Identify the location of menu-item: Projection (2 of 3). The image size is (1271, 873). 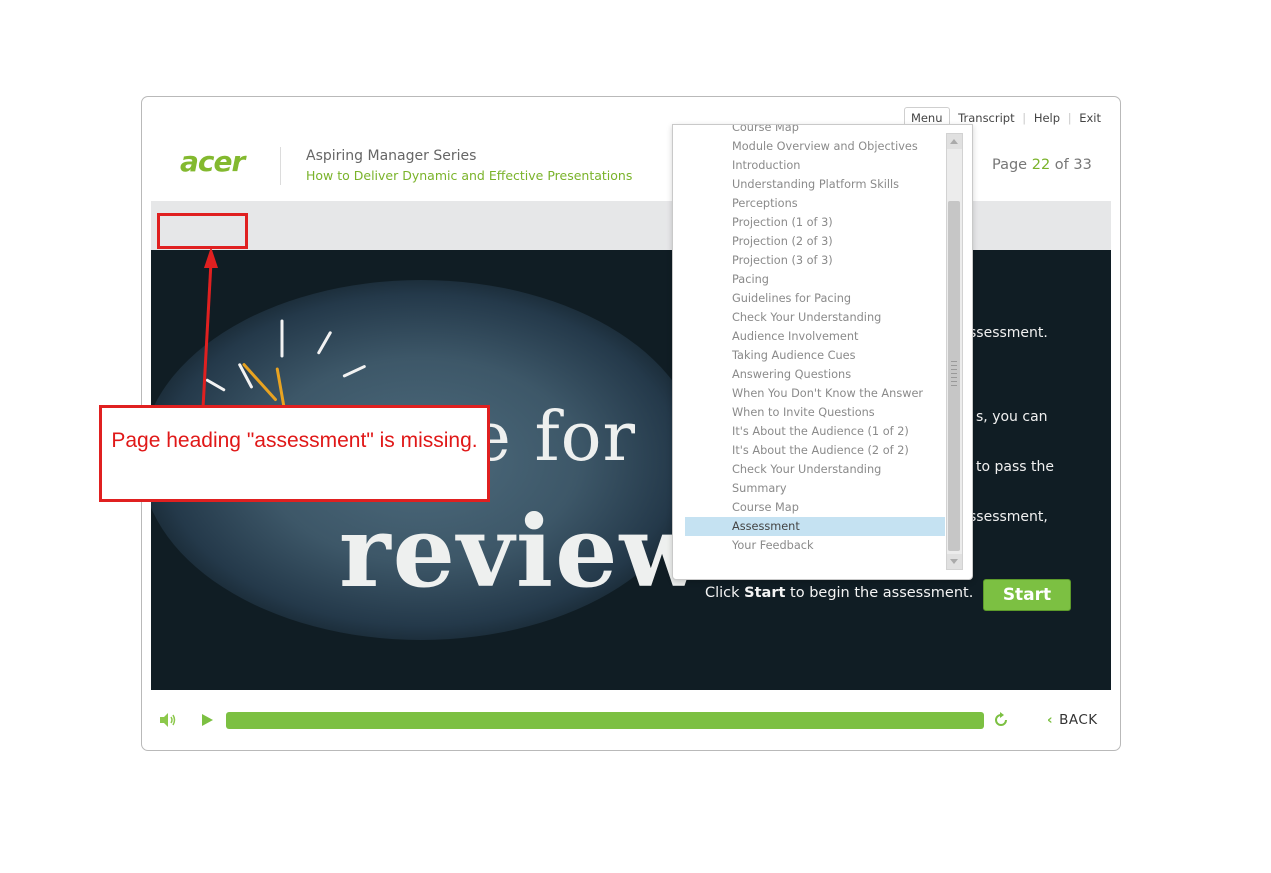
(815, 241).